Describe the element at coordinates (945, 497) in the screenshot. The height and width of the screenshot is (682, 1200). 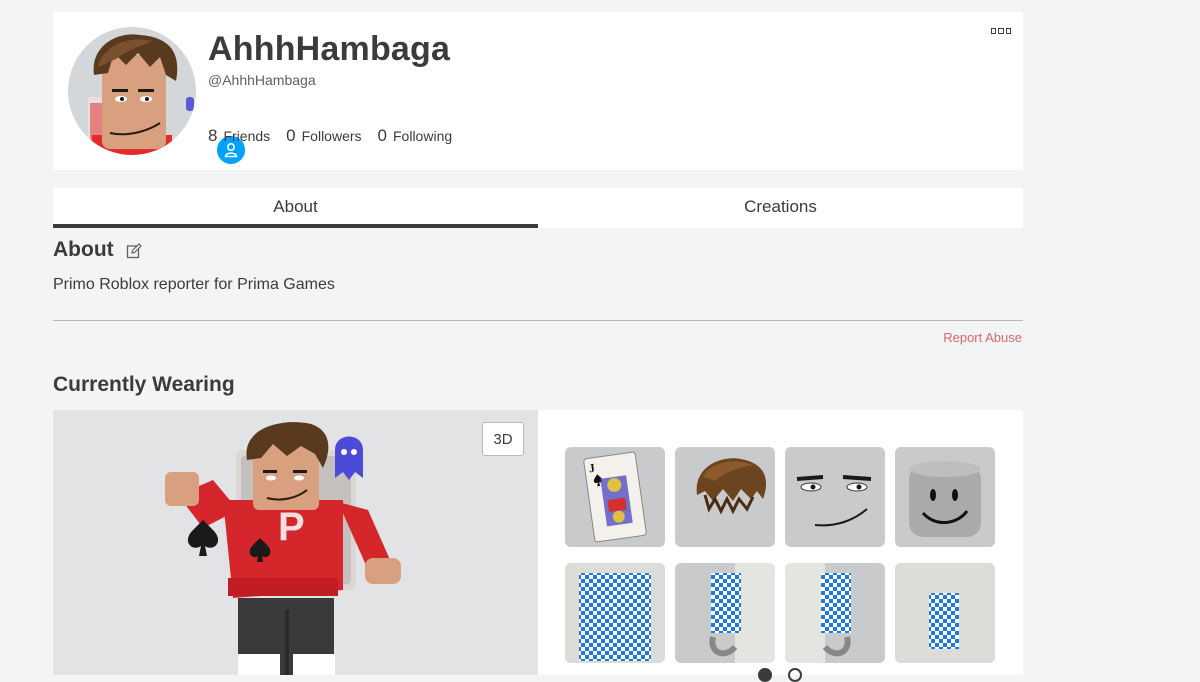
I see `default-head-icon` at that location.